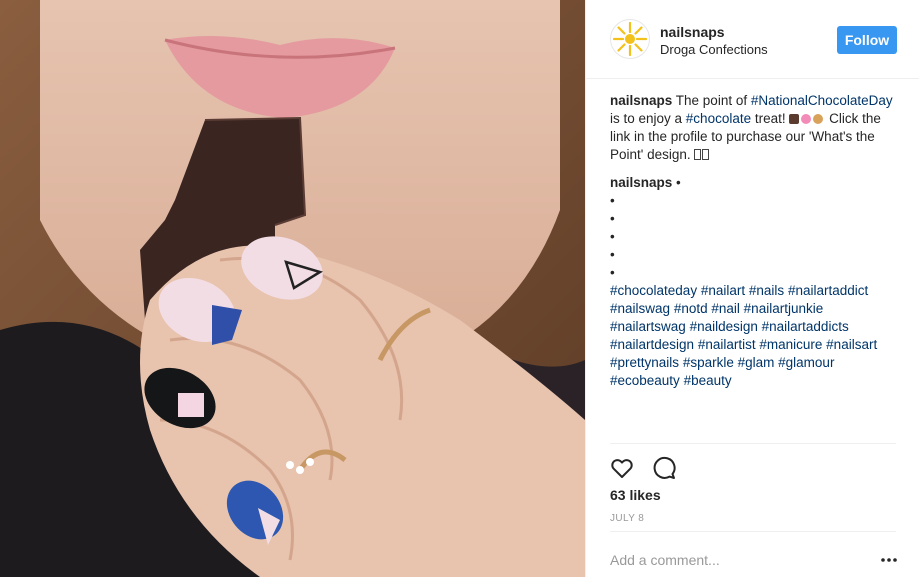 This screenshot has width=919, height=577. I want to click on sun-logo-icon, so click(630, 39).